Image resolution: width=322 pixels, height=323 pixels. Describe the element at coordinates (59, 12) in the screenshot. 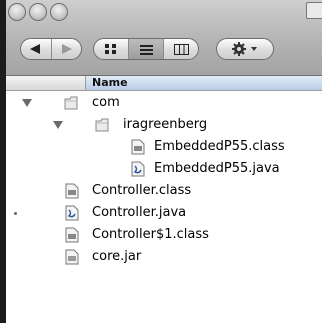

I see `zoom-button` at that location.